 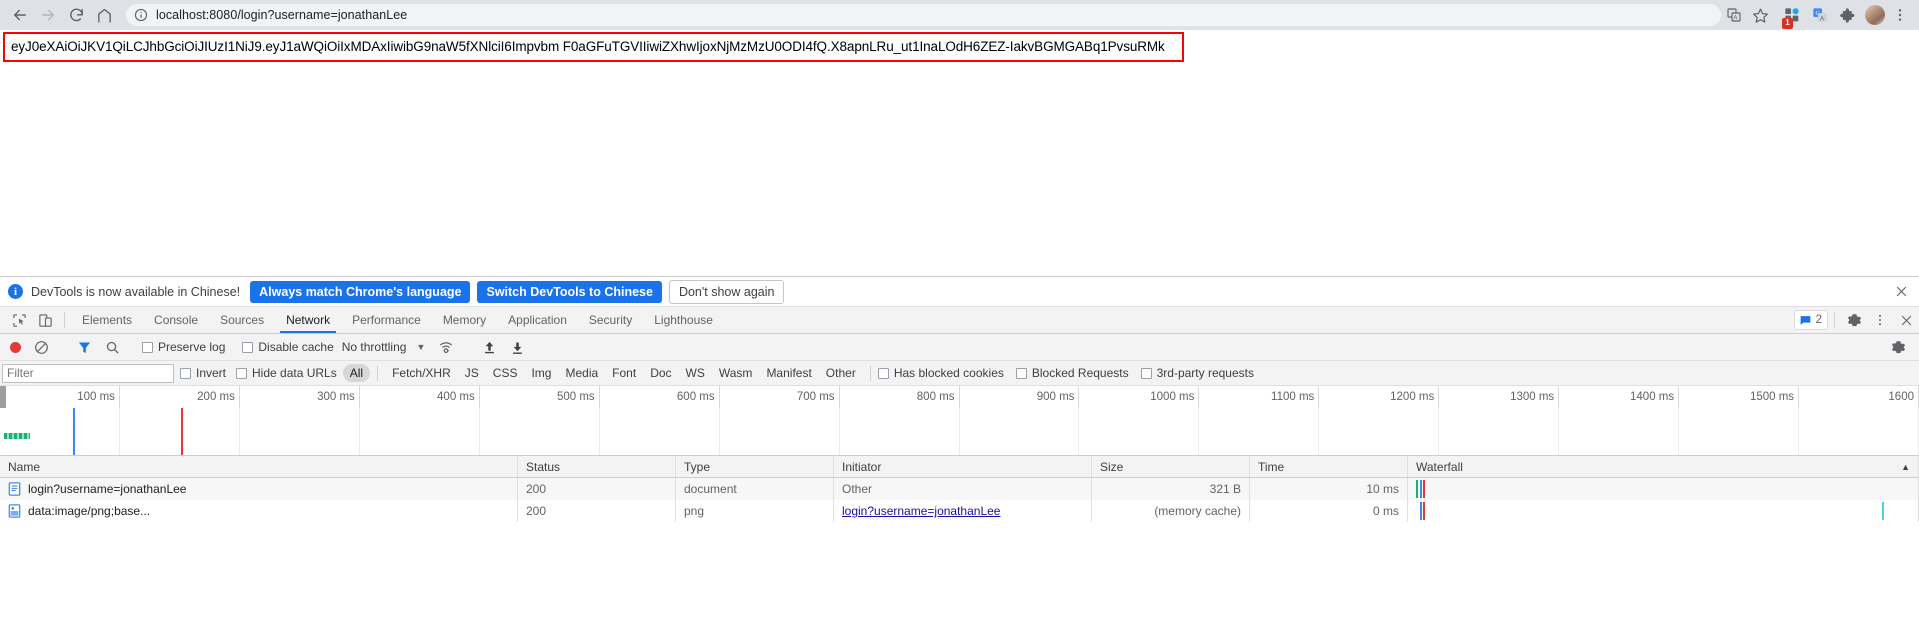 I want to click on google-translate-icon: GA, so click(x=1820, y=15).